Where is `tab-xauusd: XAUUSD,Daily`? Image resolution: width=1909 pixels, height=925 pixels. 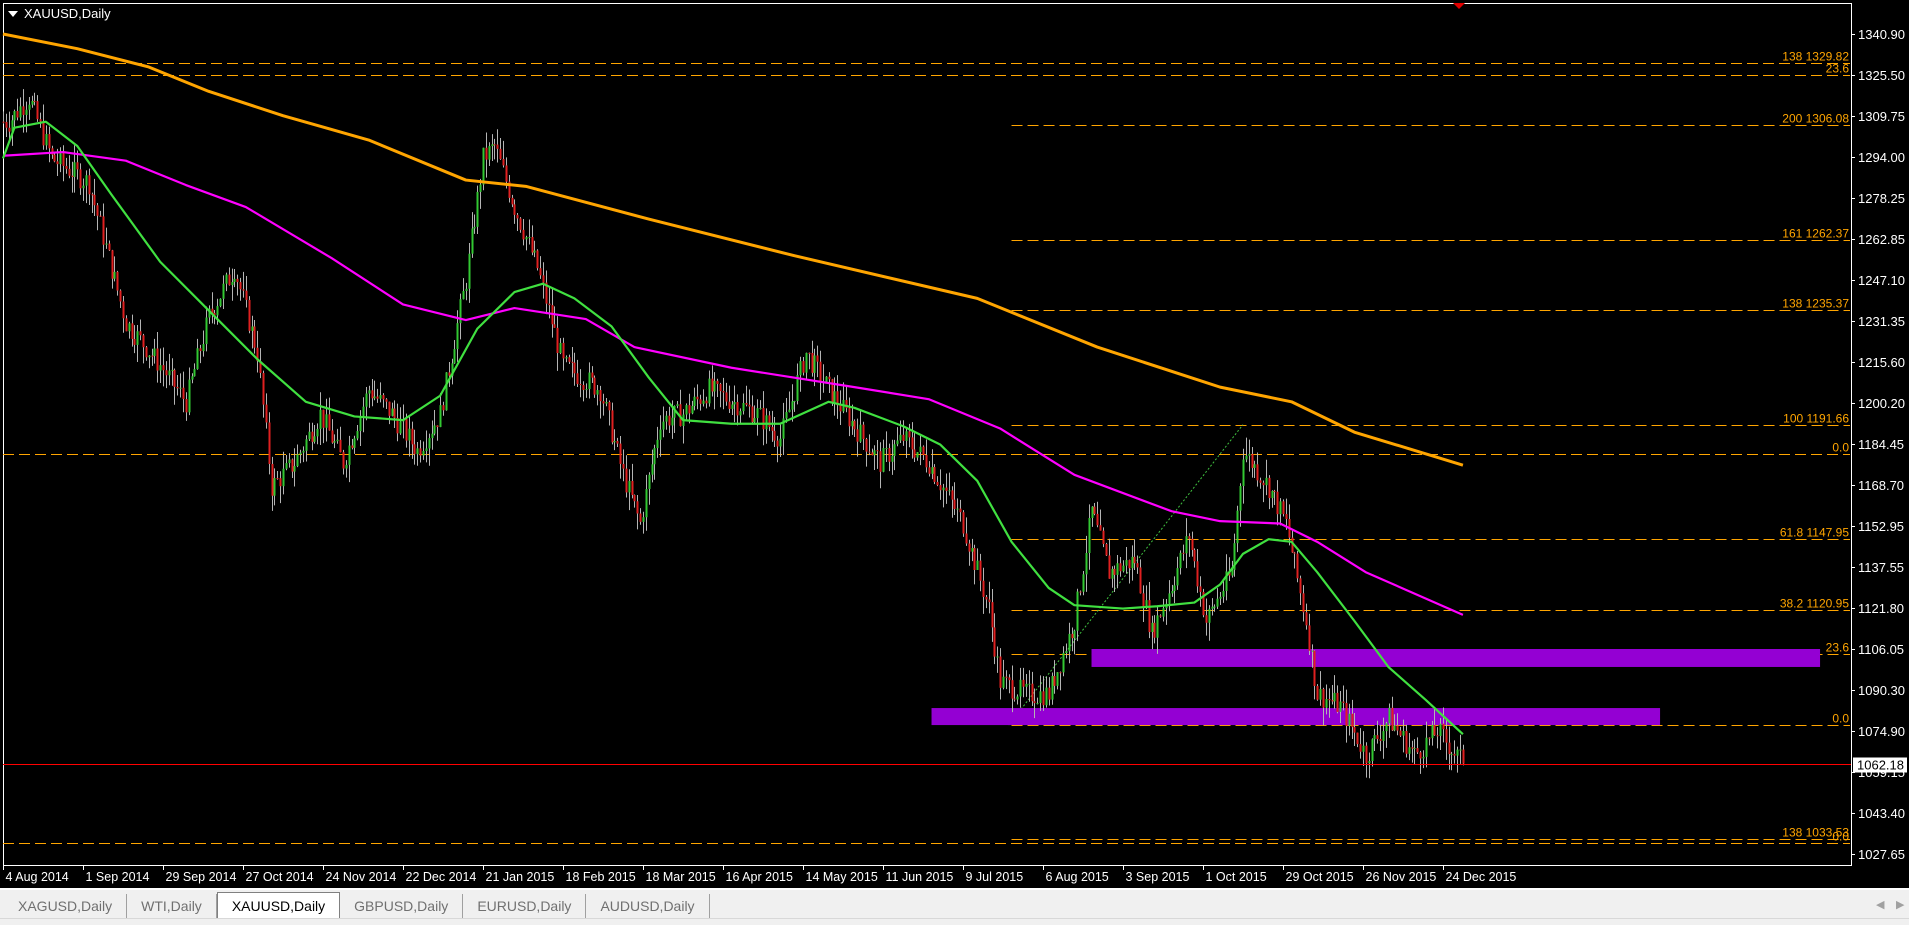 tab-xauusd: XAUUSD,Daily is located at coordinates (278, 905).